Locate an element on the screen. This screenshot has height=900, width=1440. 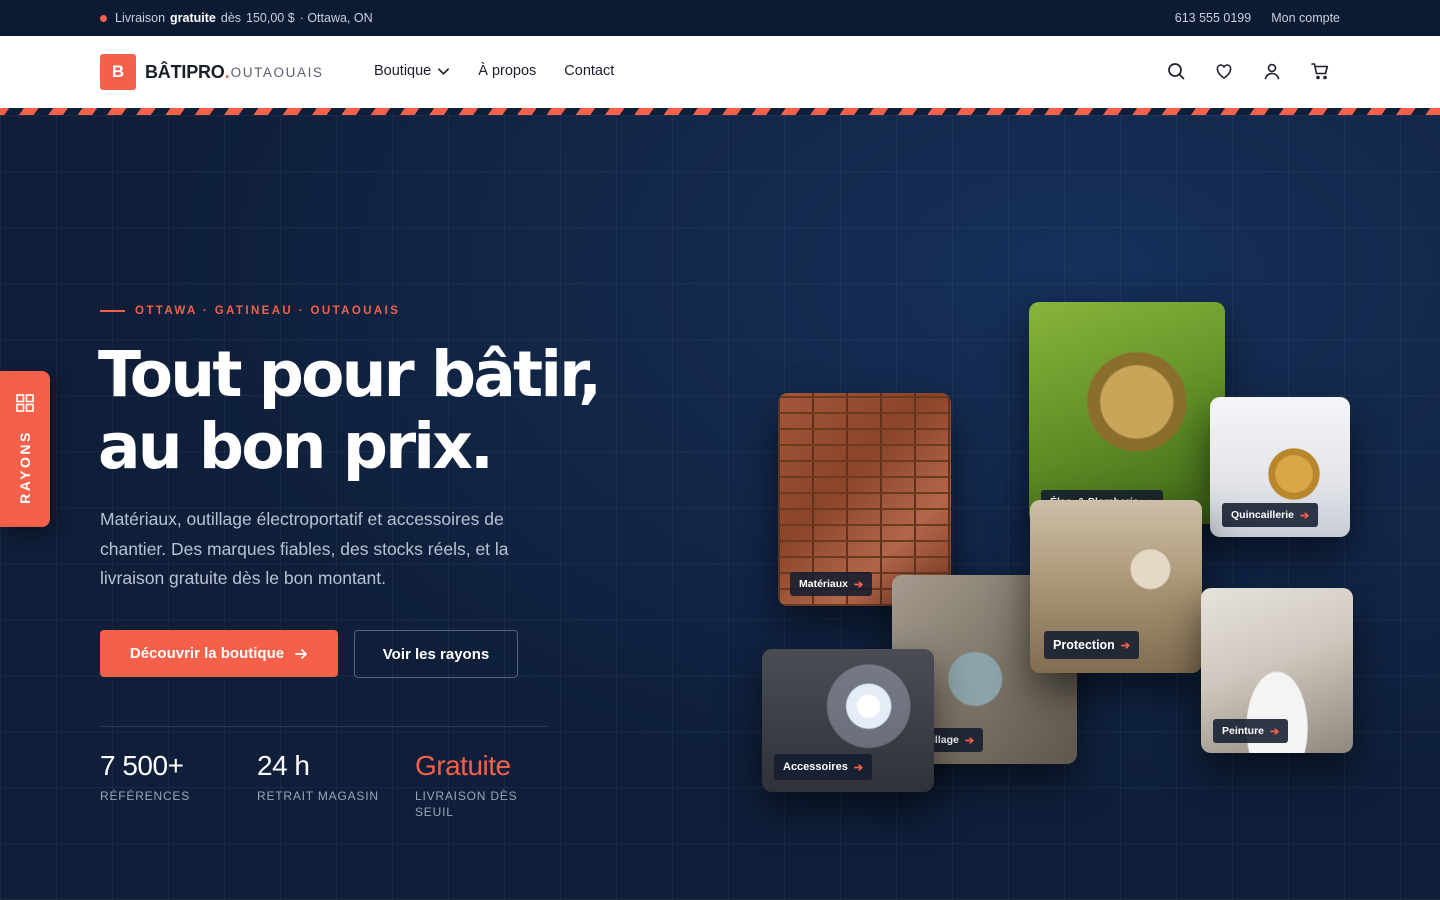
category-tag-label: illage is located at coordinates (945, 740).